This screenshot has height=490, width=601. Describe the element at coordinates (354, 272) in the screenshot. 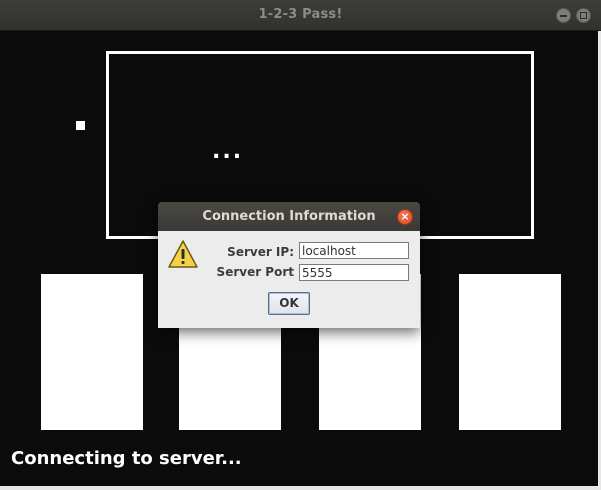

I see `server-port-input` at that location.